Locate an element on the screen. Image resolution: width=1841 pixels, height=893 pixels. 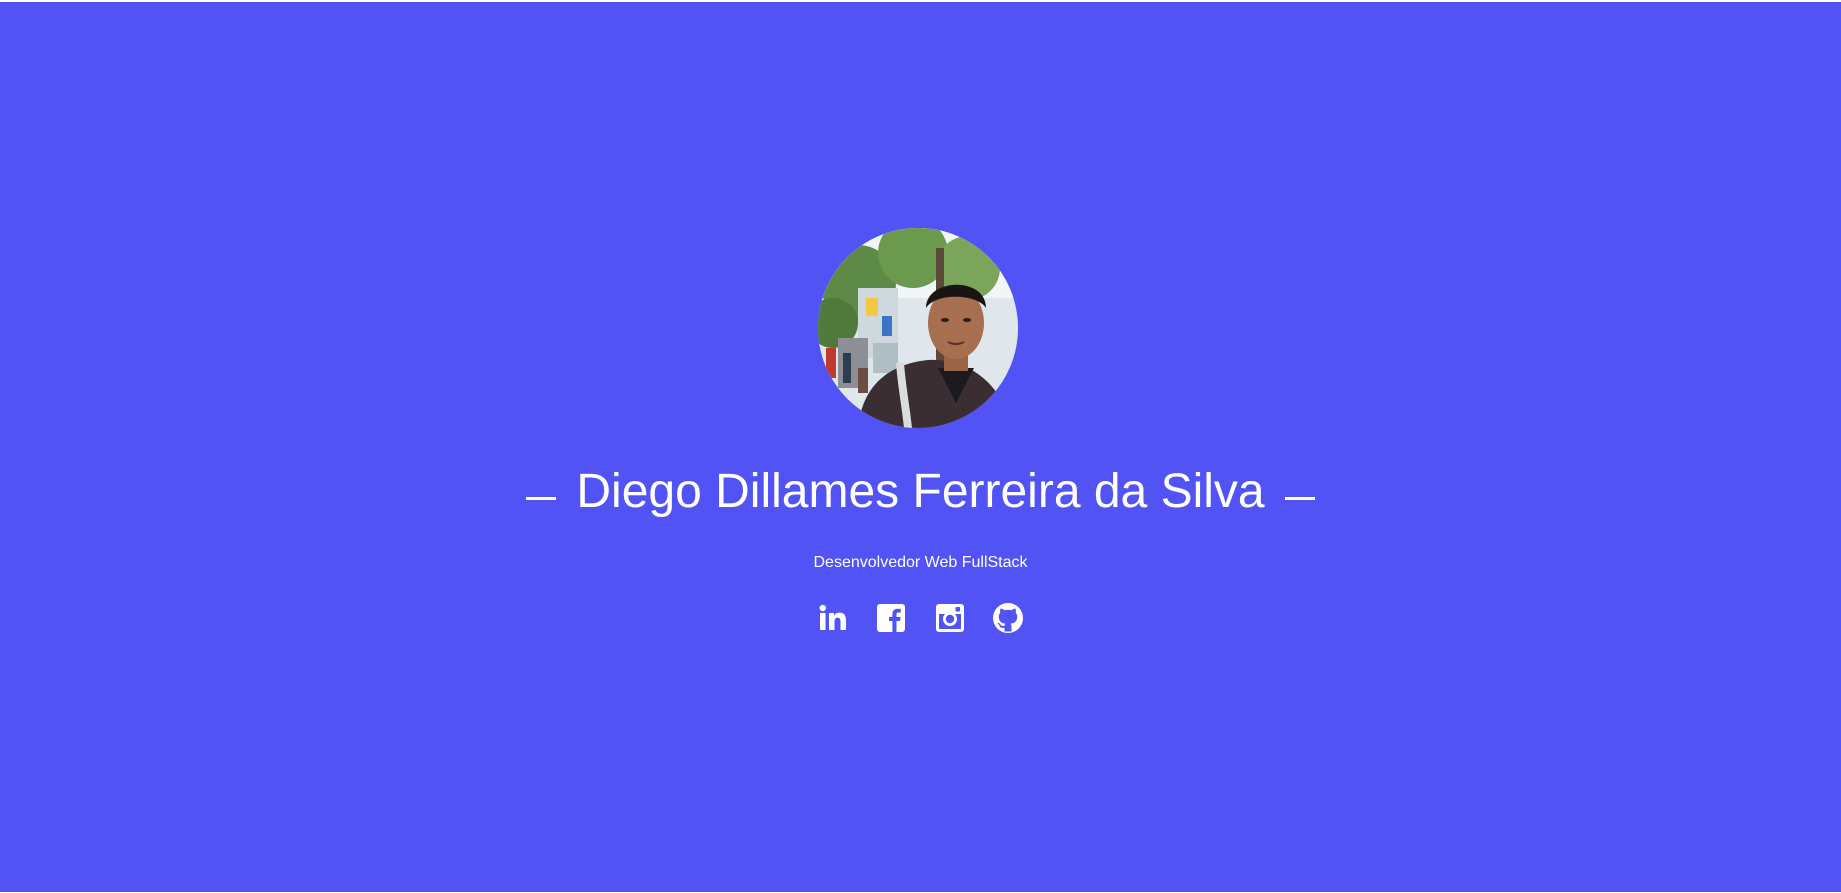
job-subtitle: Desenvolvedor Web FullStack is located at coordinates (920, 562).